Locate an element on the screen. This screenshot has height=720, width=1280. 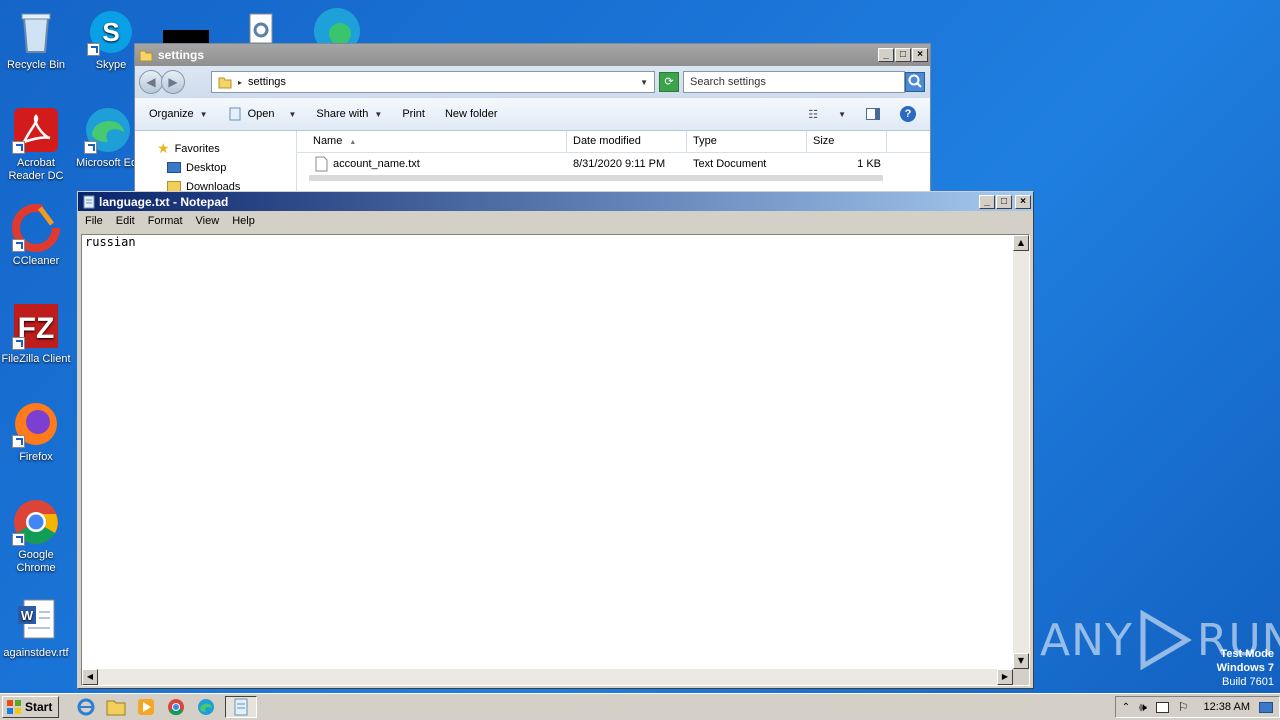
column-headers: Name ▲ Date modified Type Size is located at coordinates (613, 142).